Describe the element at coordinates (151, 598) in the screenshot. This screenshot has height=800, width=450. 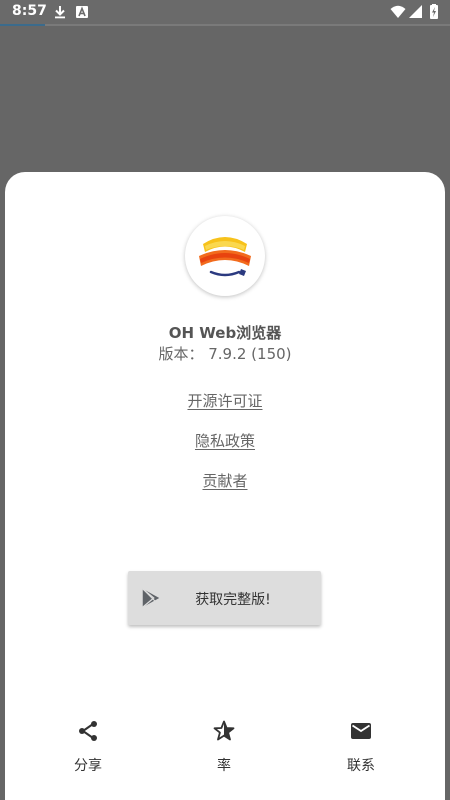
I see `google-play-icon` at that location.